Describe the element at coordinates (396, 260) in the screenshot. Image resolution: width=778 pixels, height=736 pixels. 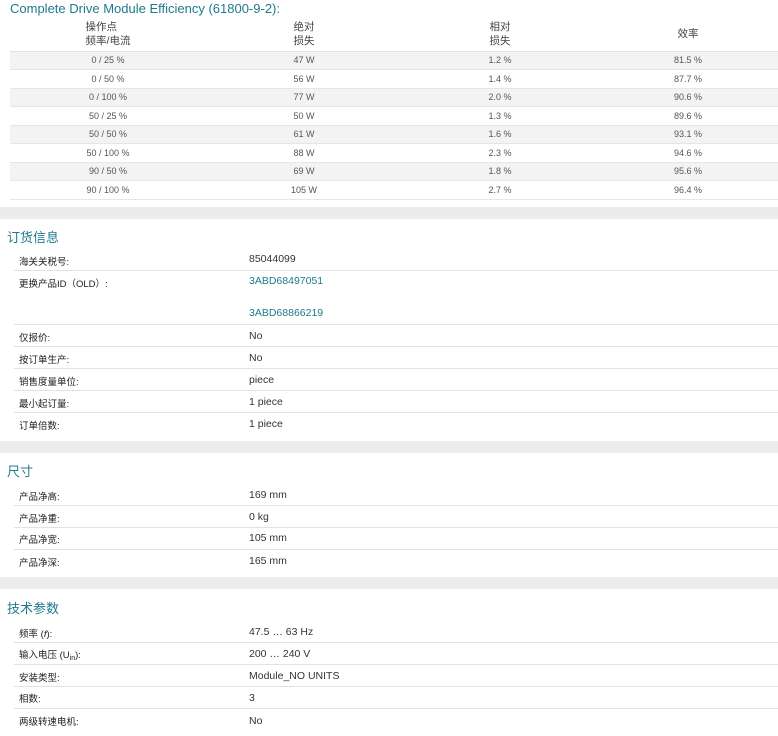
I see `customs-row: 海关关税号: 85044099` at that location.